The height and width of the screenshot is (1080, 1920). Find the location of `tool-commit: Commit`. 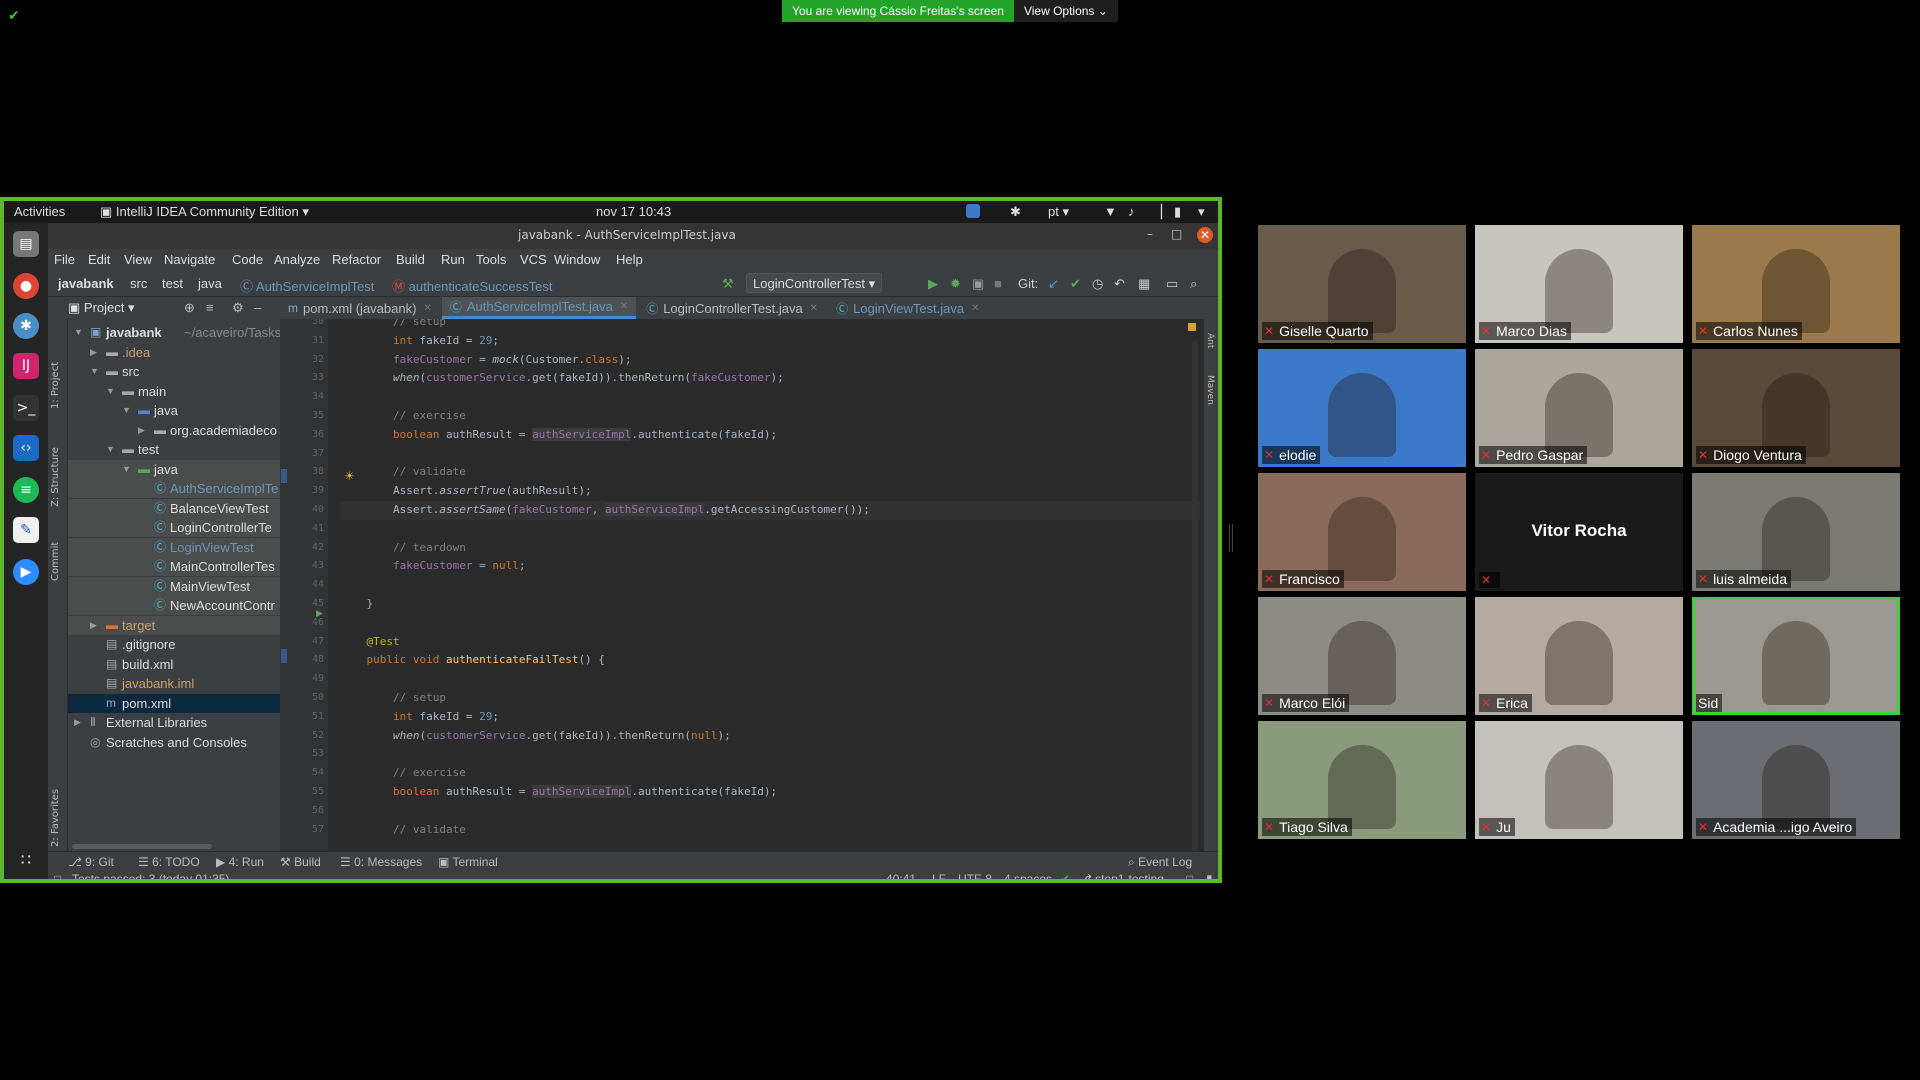

tool-commit: Commit is located at coordinates (55, 561).